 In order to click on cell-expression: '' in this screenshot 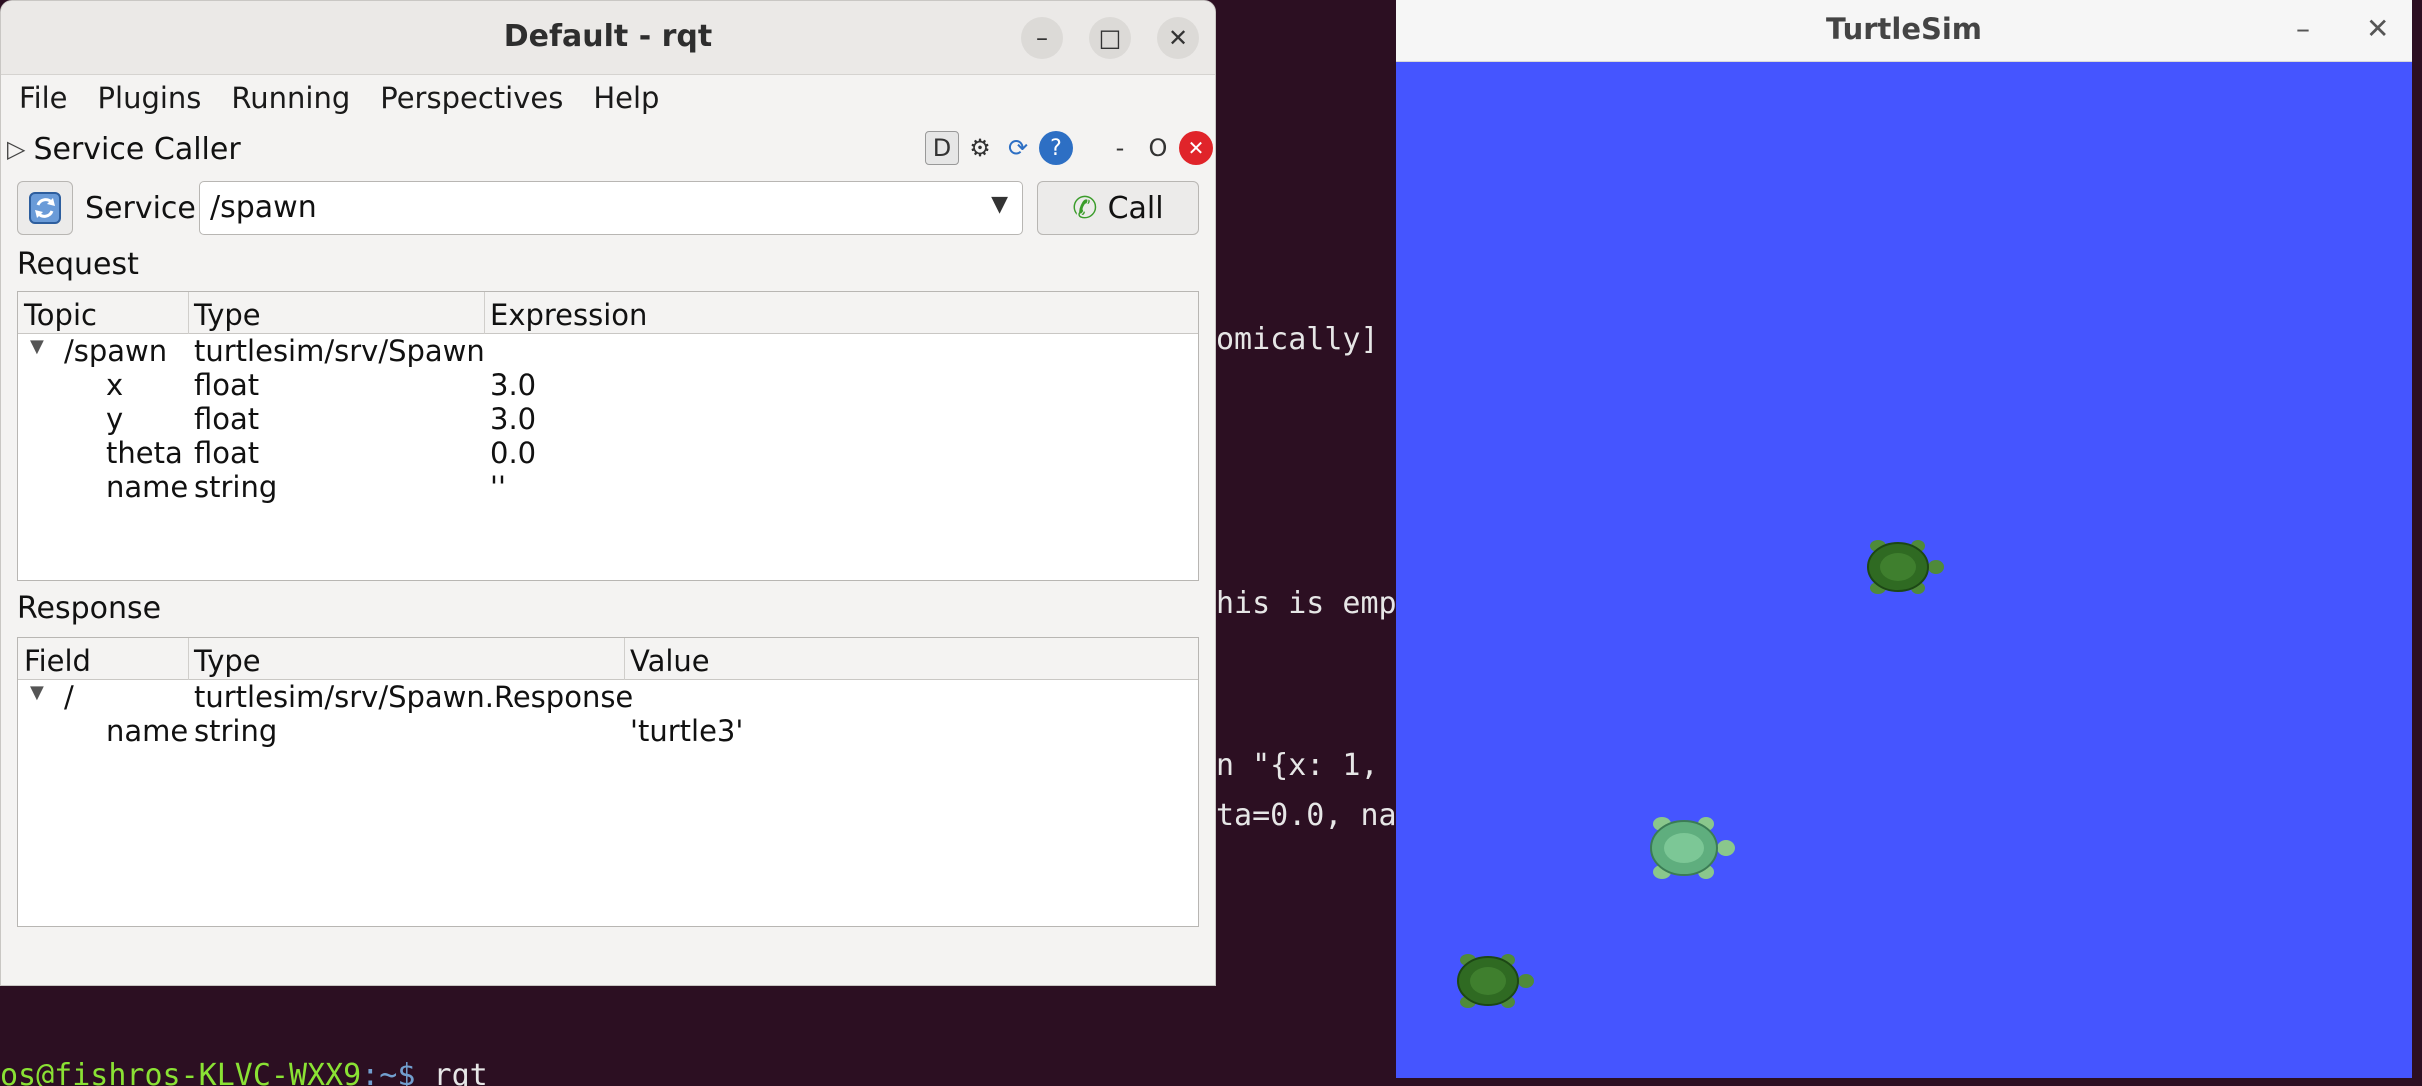, I will do `click(498, 487)`.